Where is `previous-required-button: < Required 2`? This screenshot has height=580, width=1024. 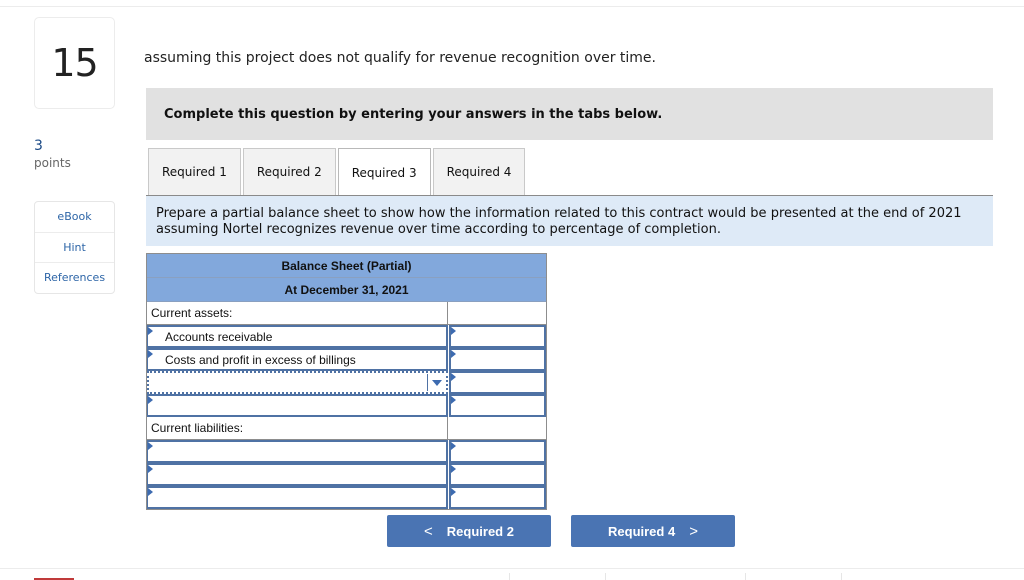
previous-required-button: < Required 2 is located at coordinates (469, 531).